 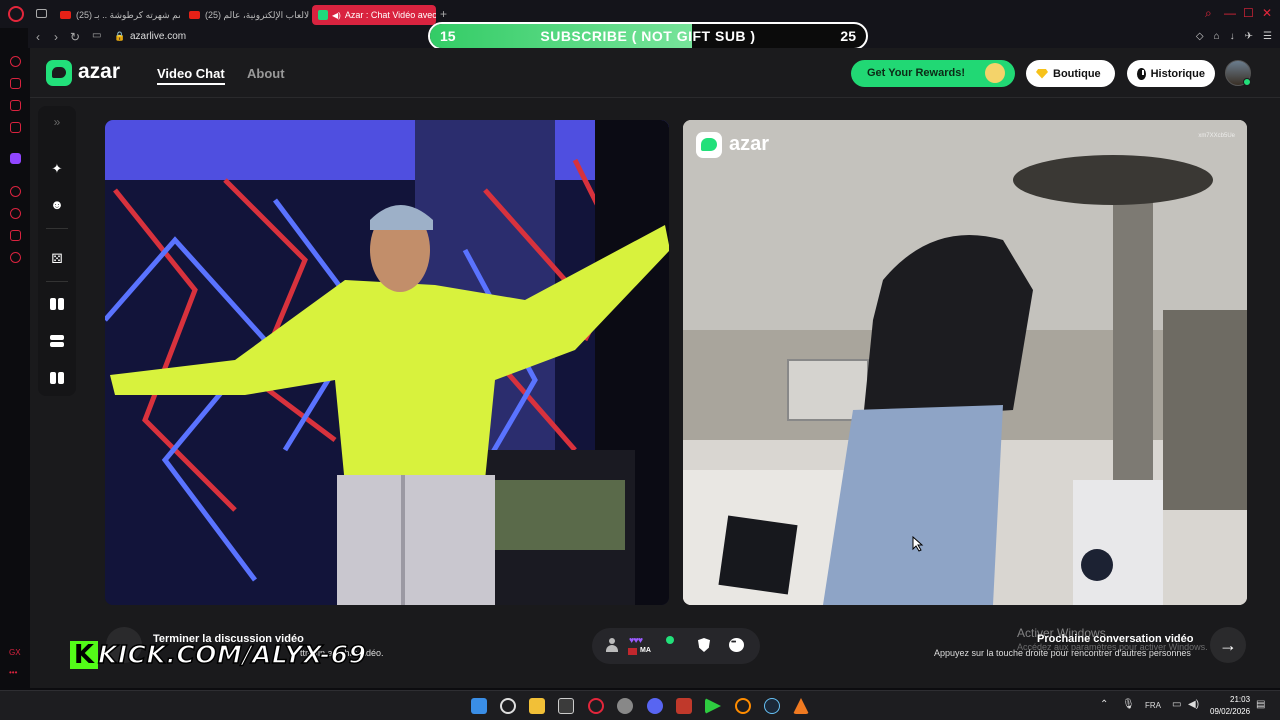 I want to click on clock-time: 21:03, so click(x=1240, y=699).